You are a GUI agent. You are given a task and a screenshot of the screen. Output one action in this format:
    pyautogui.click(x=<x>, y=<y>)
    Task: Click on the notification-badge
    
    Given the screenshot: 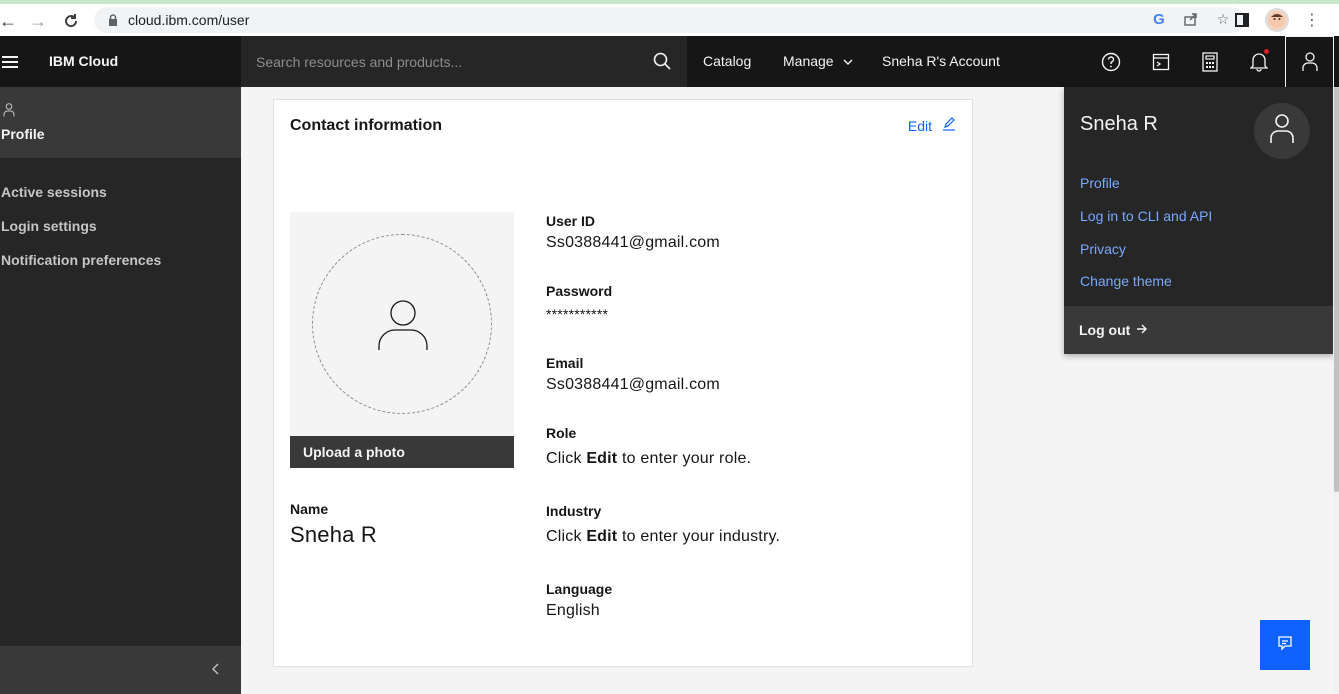 What is the action you would take?
    pyautogui.click(x=1266, y=51)
    